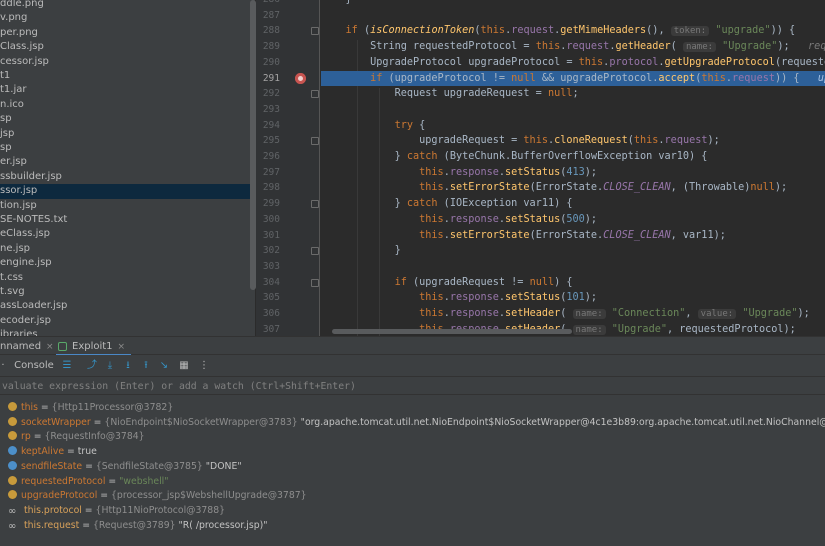 The image size is (825, 546). I want to click on line-number: 303, so click(268, 267).